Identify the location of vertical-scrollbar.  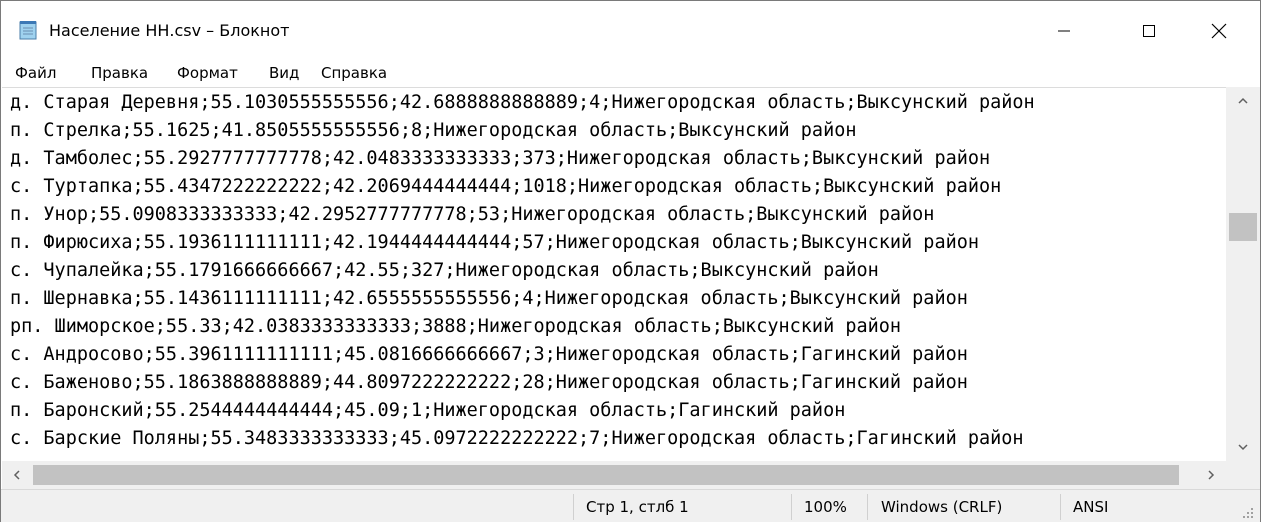
(1243, 274).